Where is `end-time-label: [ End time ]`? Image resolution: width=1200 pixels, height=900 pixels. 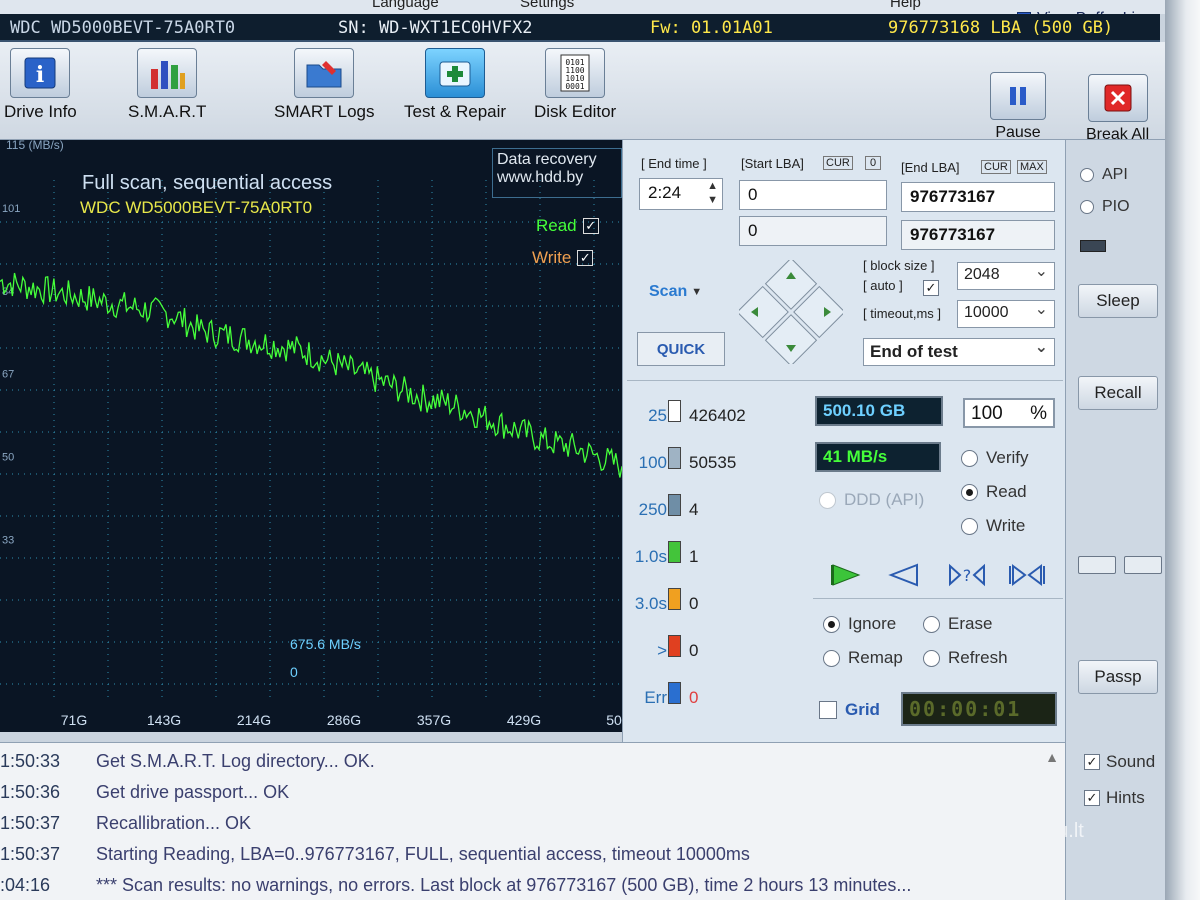 end-time-label: [ End time ] is located at coordinates (674, 163).